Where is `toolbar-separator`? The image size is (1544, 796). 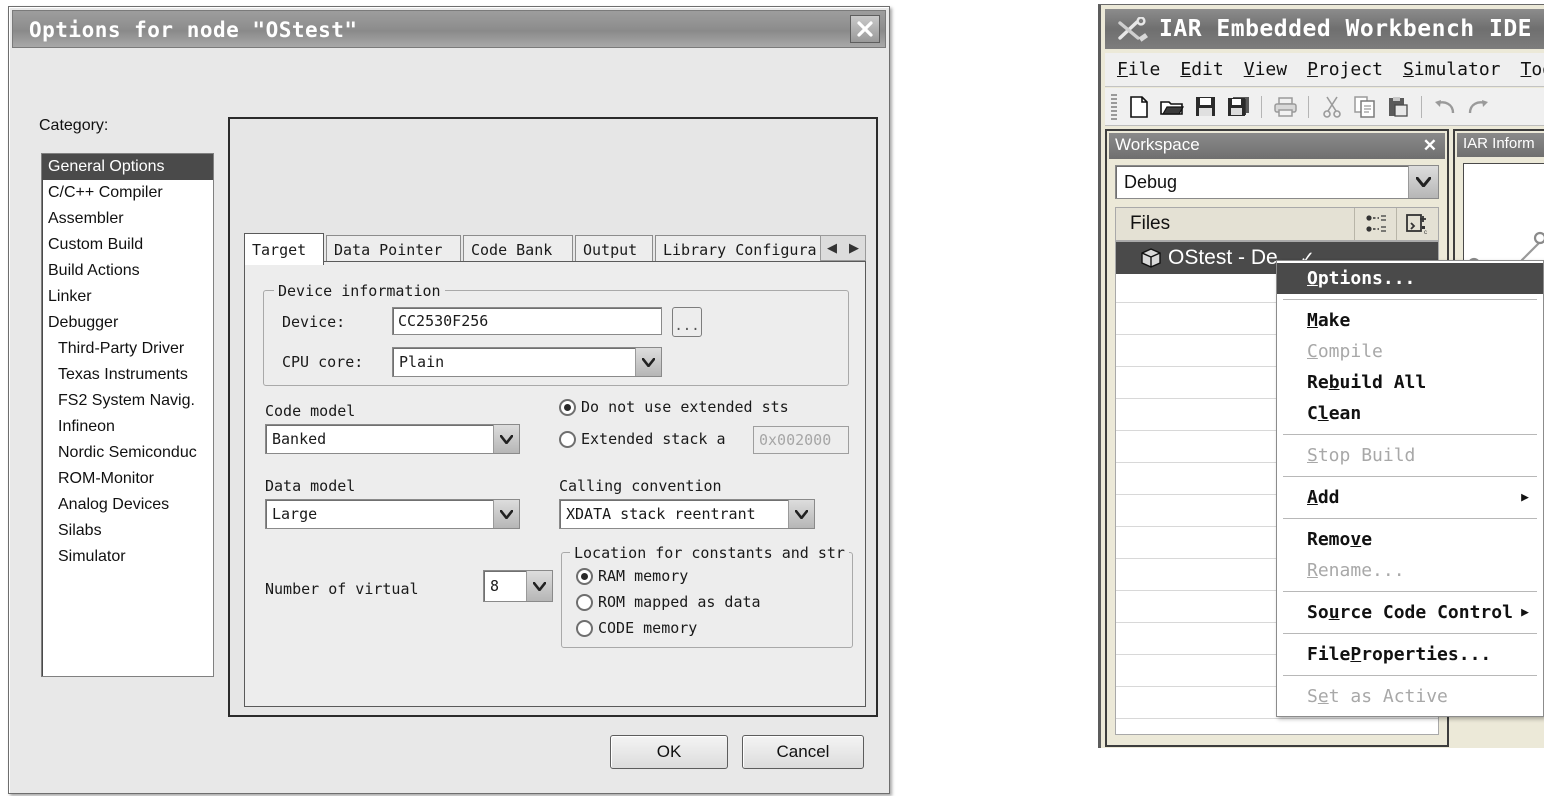 toolbar-separator is located at coordinates (1261, 106).